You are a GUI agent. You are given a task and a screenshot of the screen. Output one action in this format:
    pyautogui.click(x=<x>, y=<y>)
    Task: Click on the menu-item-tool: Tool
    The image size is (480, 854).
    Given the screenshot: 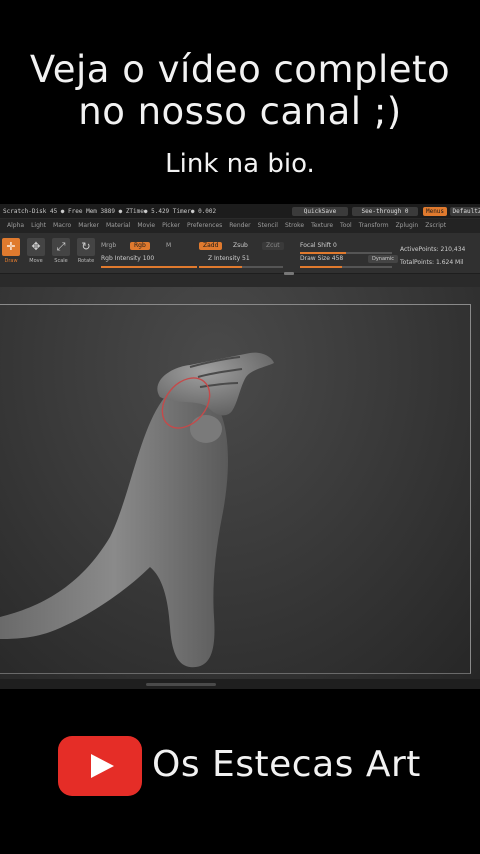 What is the action you would take?
    pyautogui.click(x=346, y=226)
    